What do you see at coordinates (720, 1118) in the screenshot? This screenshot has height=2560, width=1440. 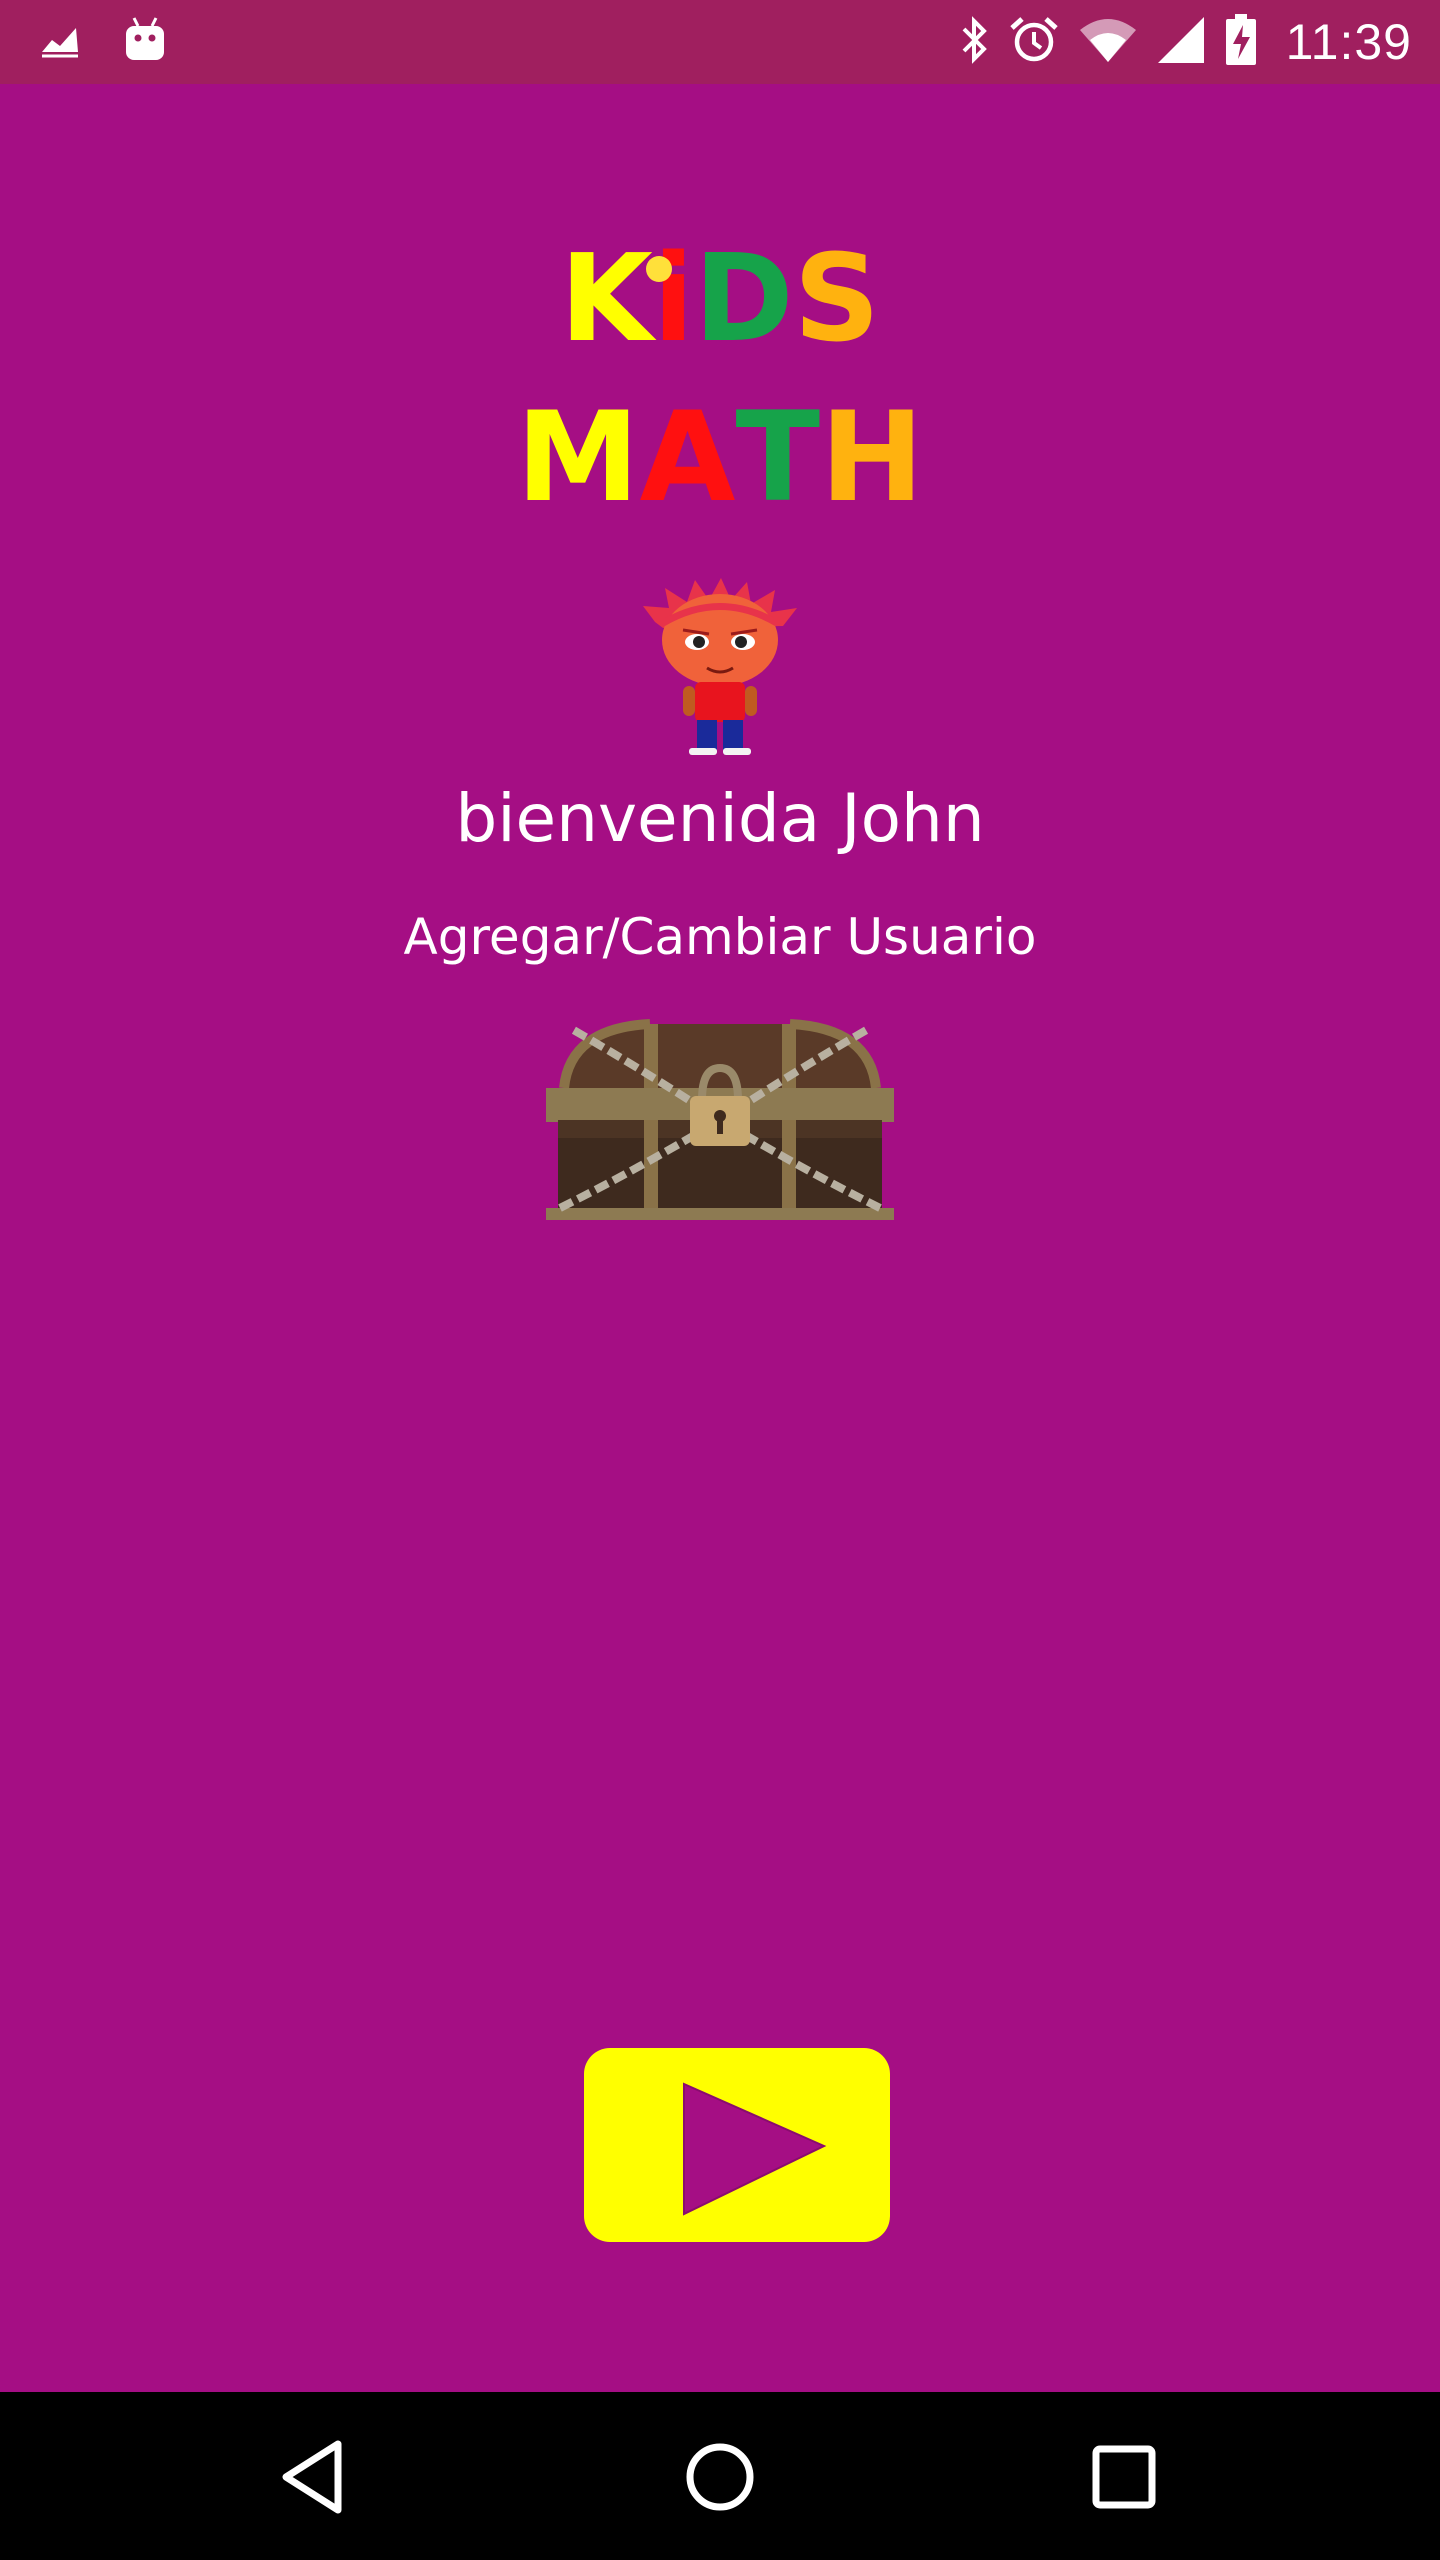 I see `locked-treasure-chest-icon` at bounding box center [720, 1118].